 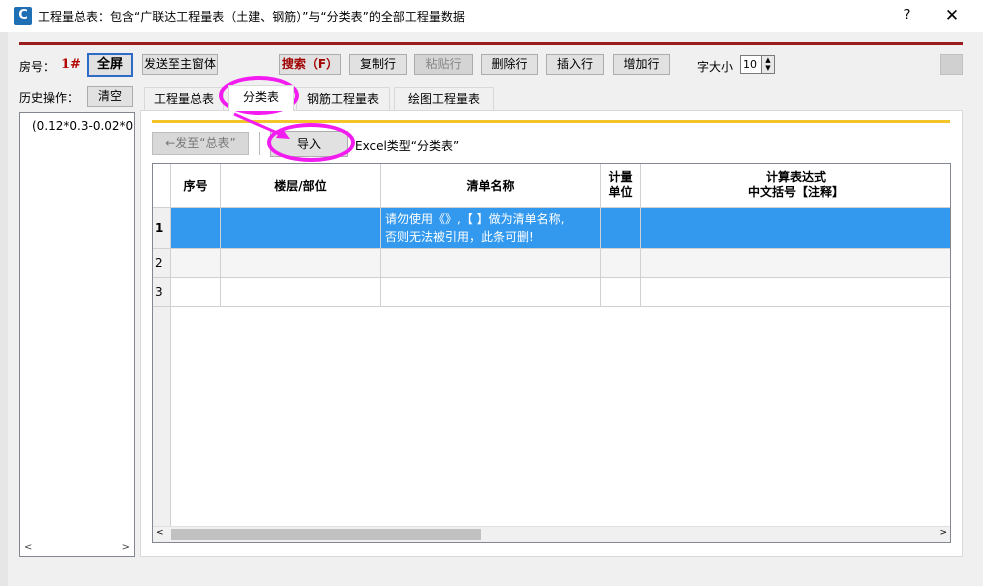 What do you see at coordinates (795, 192) in the screenshot?
I see `header-expression-line2: 中文括号【注释】` at bounding box center [795, 192].